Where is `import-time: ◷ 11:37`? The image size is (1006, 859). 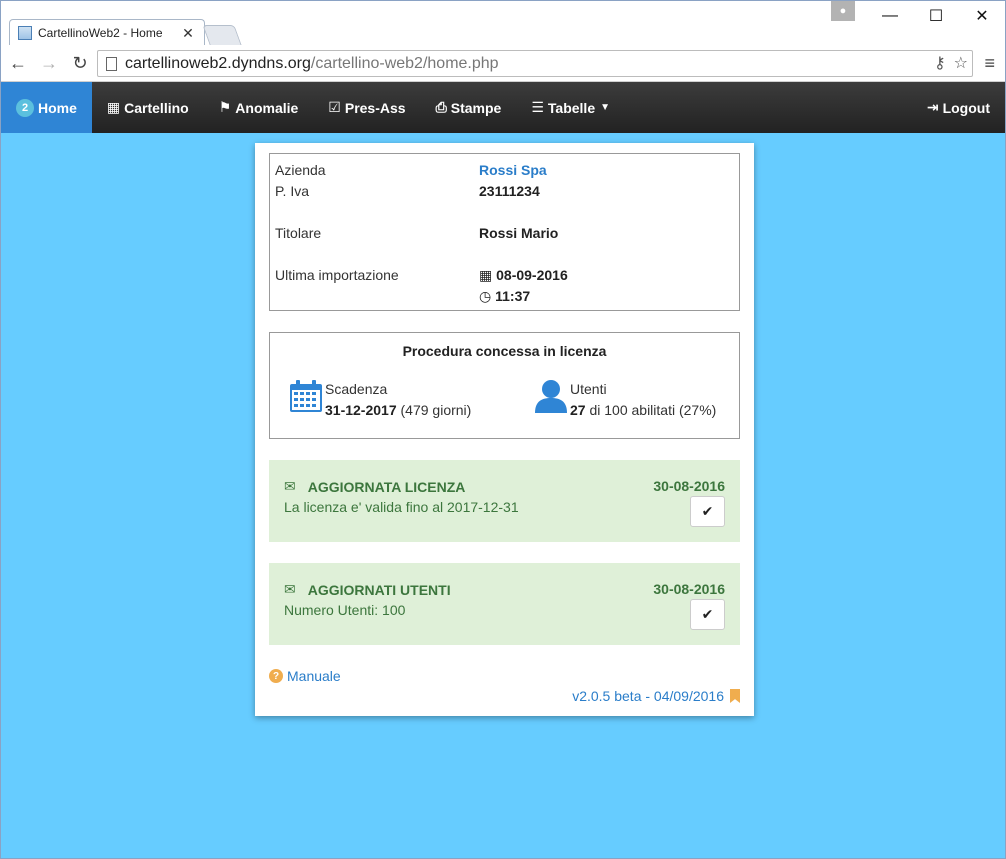 import-time: ◷ 11:37 is located at coordinates (504, 296).